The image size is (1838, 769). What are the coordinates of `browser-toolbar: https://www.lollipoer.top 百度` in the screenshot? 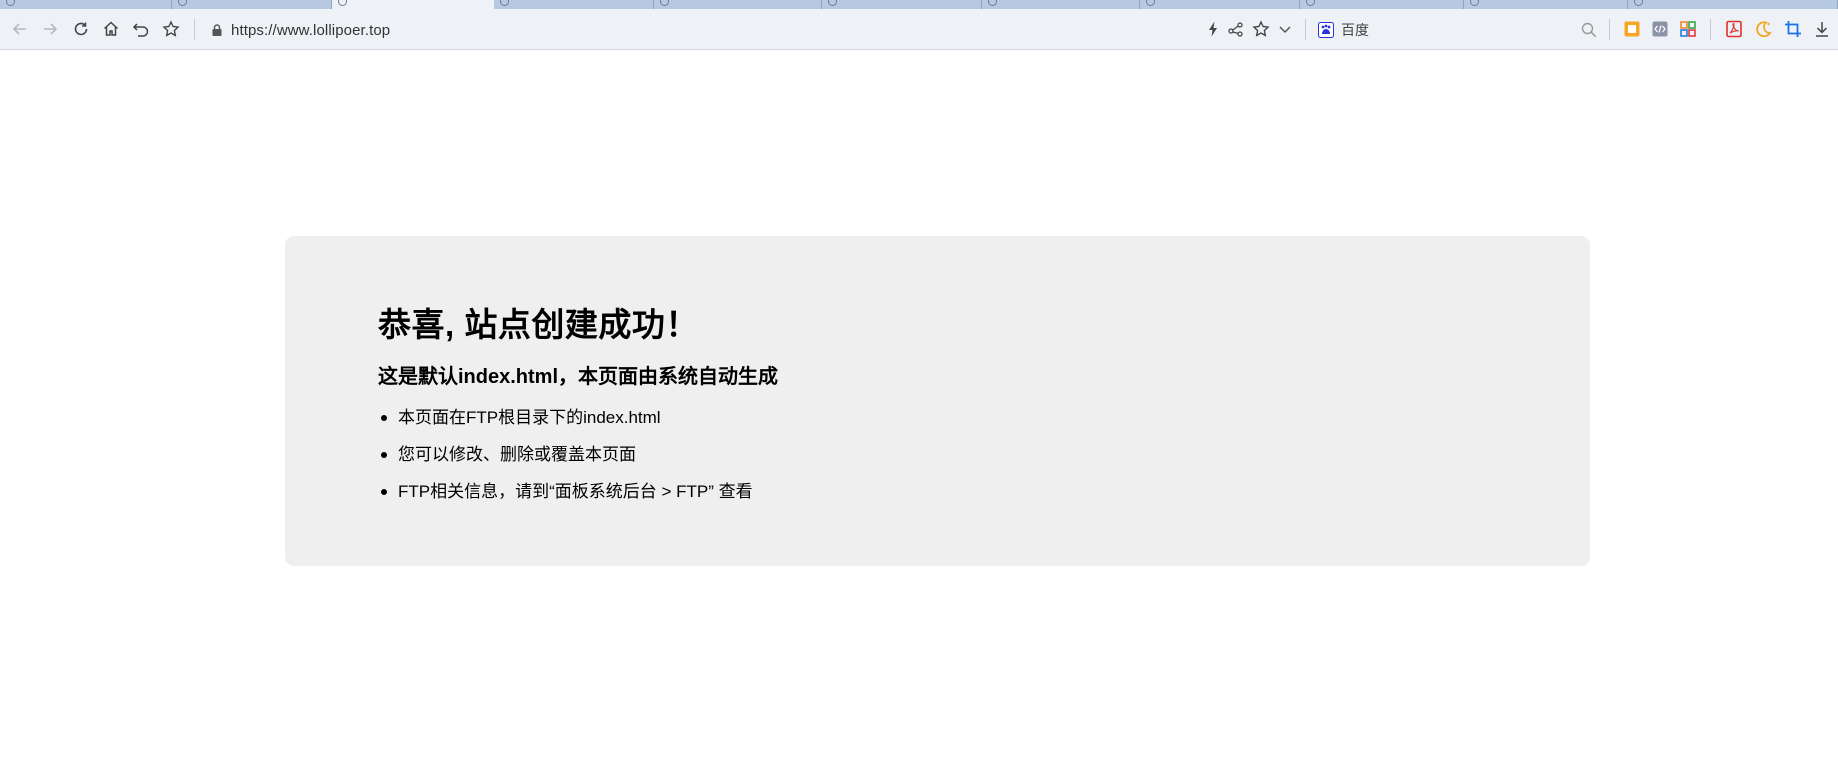 It's located at (919, 29).